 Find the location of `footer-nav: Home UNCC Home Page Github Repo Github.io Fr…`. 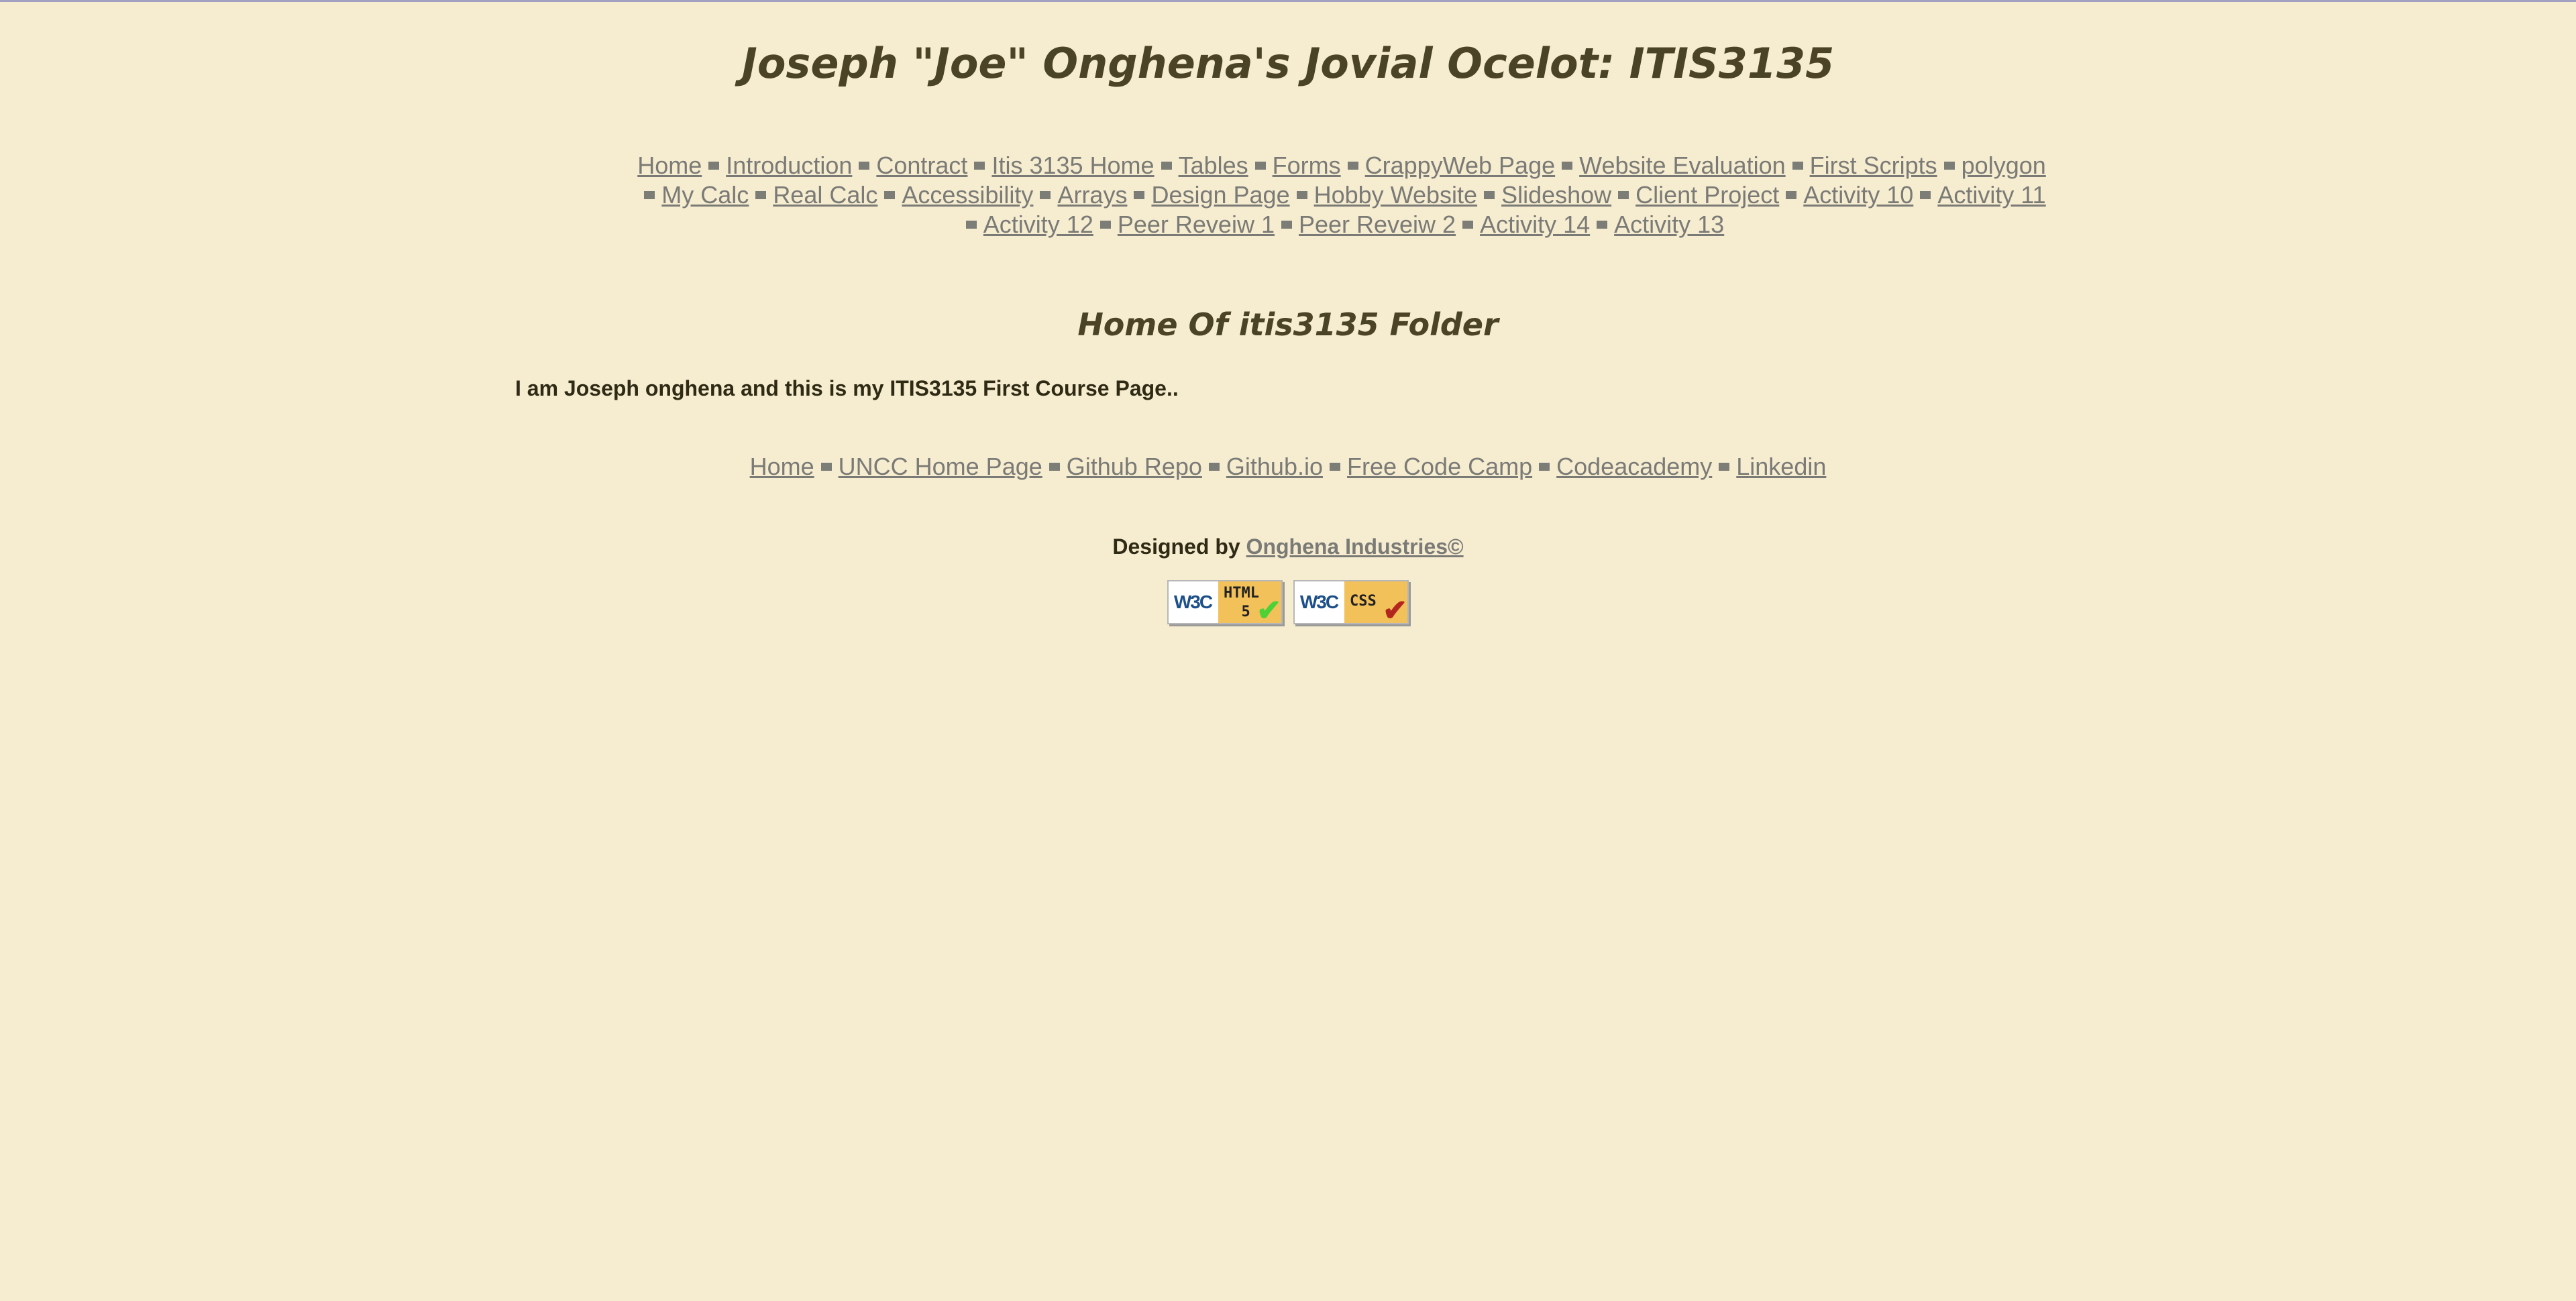

footer-nav: Home UNCC Home Page Github Repo Github.io Fr… is located at coordinates (1288, 466).